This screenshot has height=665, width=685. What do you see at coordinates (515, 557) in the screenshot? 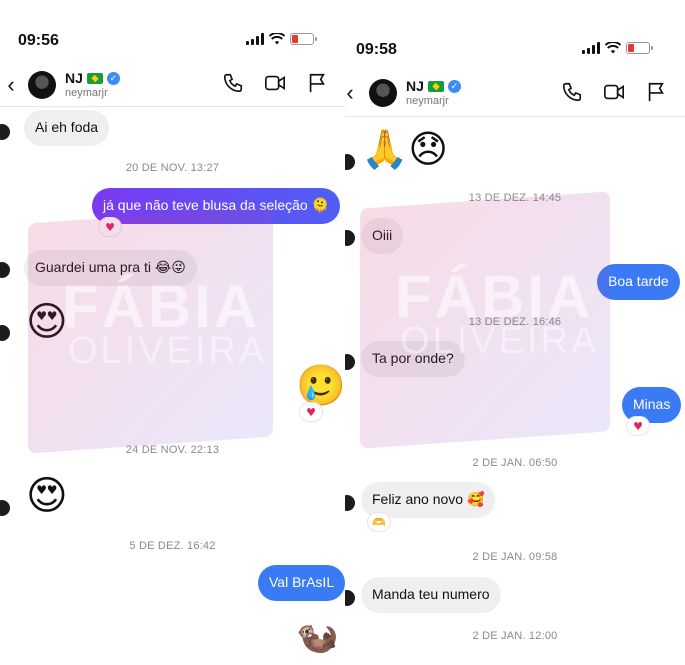
I see `timestamp: 2 DE JAN. 09:58` at bounding box center [515, 557].